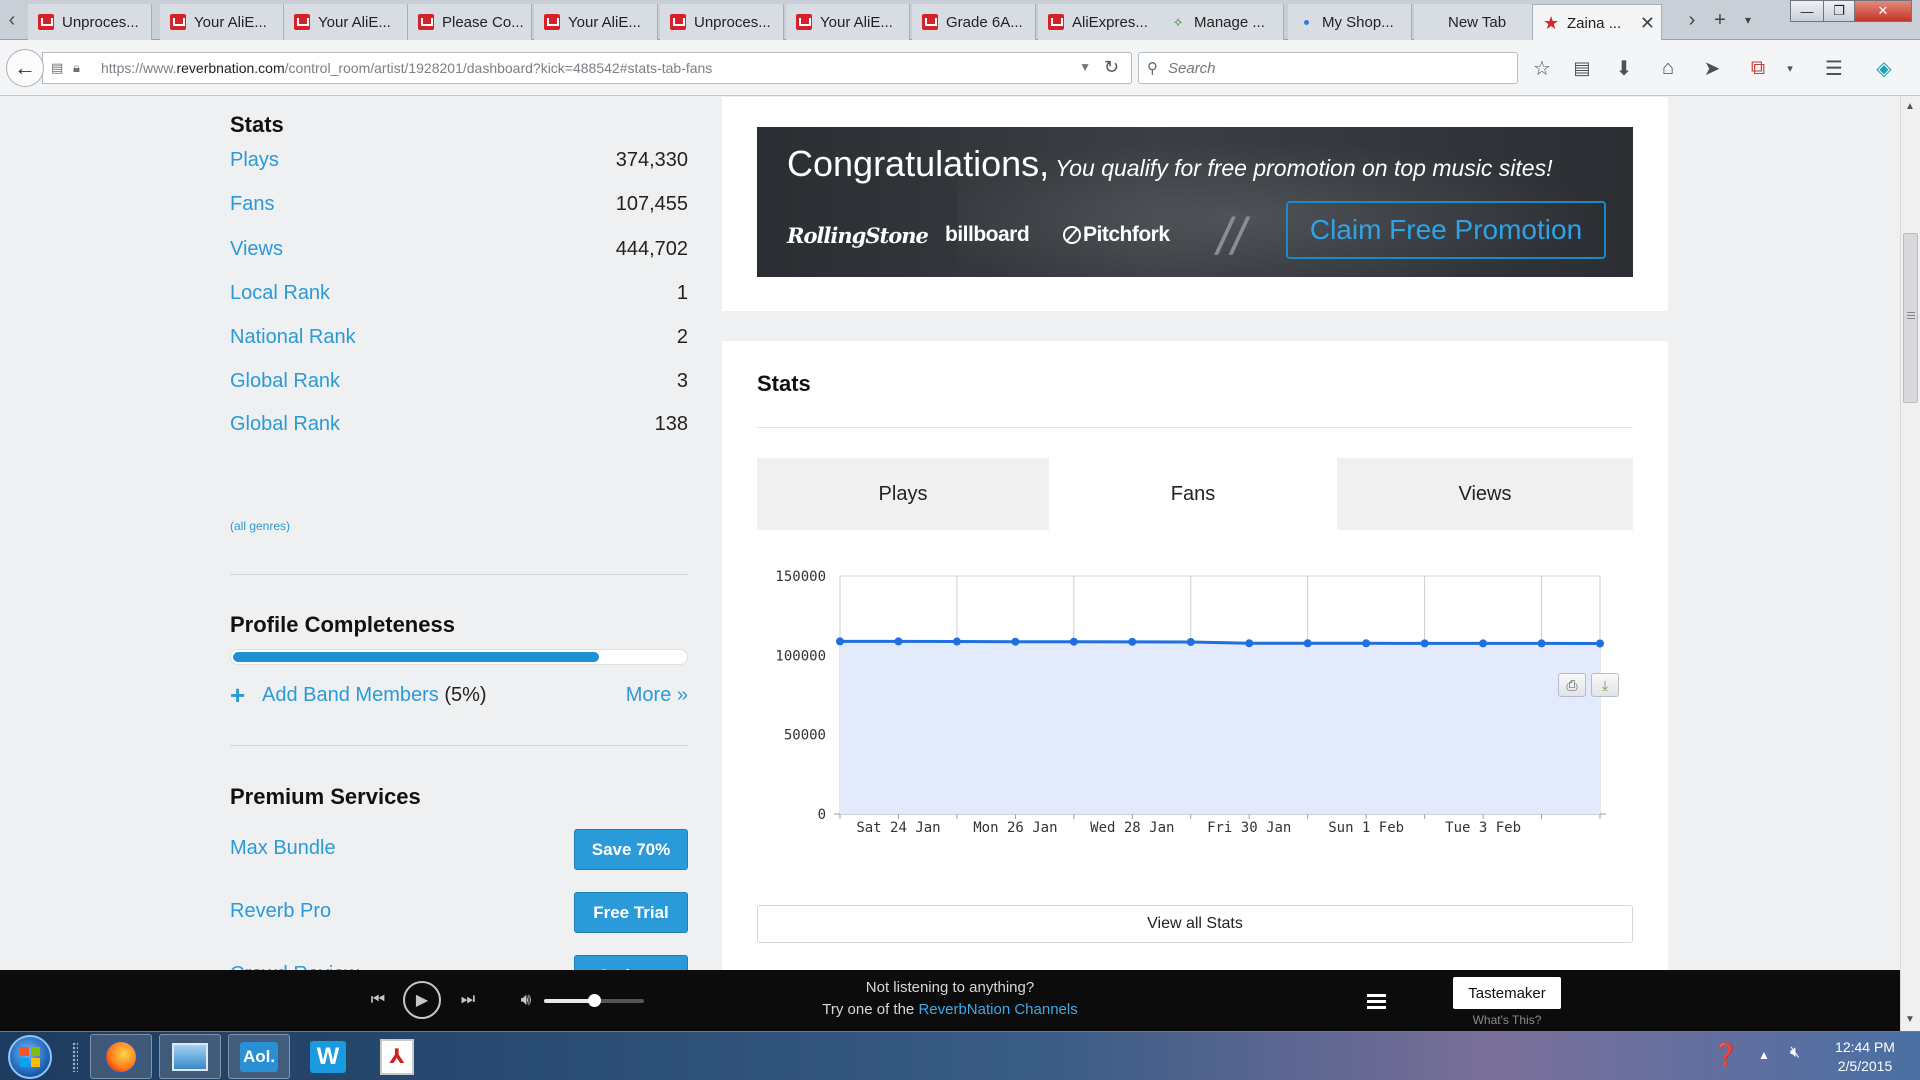 The width and height of the screenshot is (1920, 1080). Describe the element at coordinates (1865, 1057) in the screenshot. I see `system-clock: 12:44 PM 2/5/2015` at that location.